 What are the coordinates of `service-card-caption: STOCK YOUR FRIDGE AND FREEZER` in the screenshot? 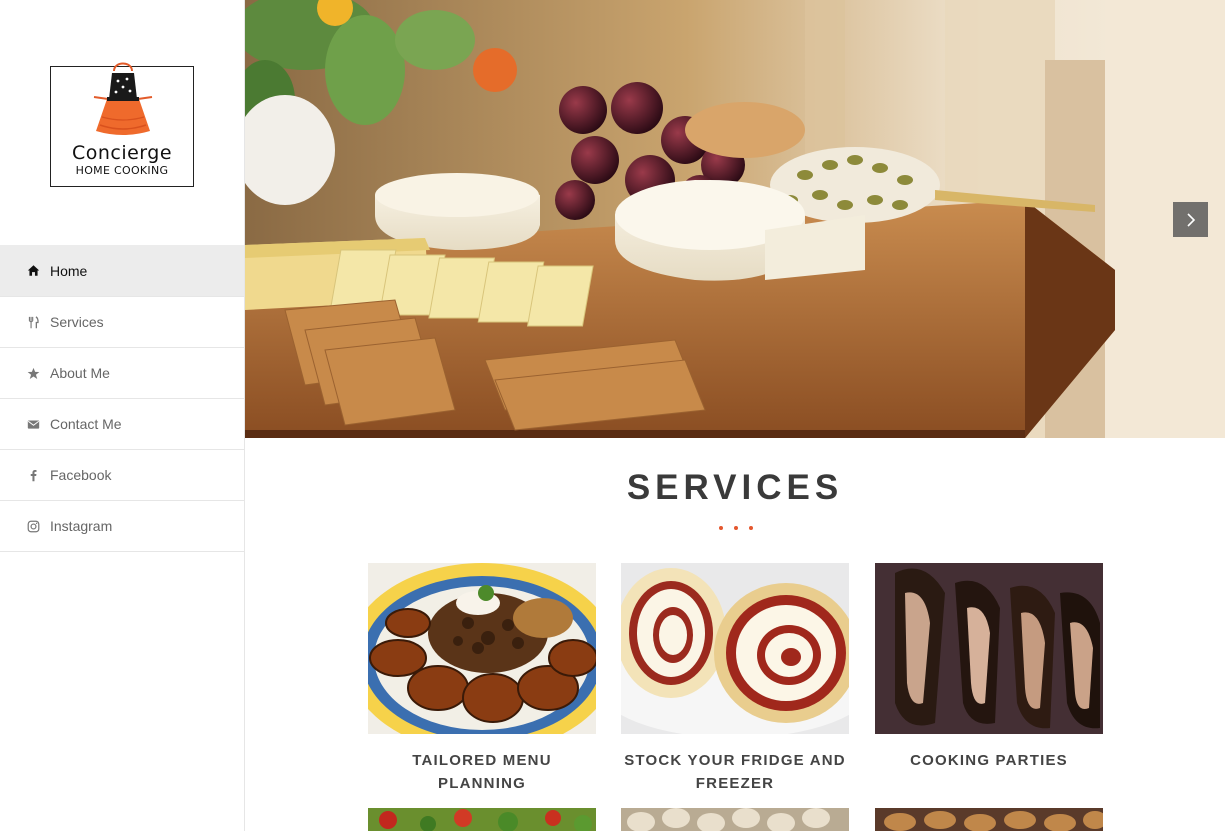 It's located at (735, 772).